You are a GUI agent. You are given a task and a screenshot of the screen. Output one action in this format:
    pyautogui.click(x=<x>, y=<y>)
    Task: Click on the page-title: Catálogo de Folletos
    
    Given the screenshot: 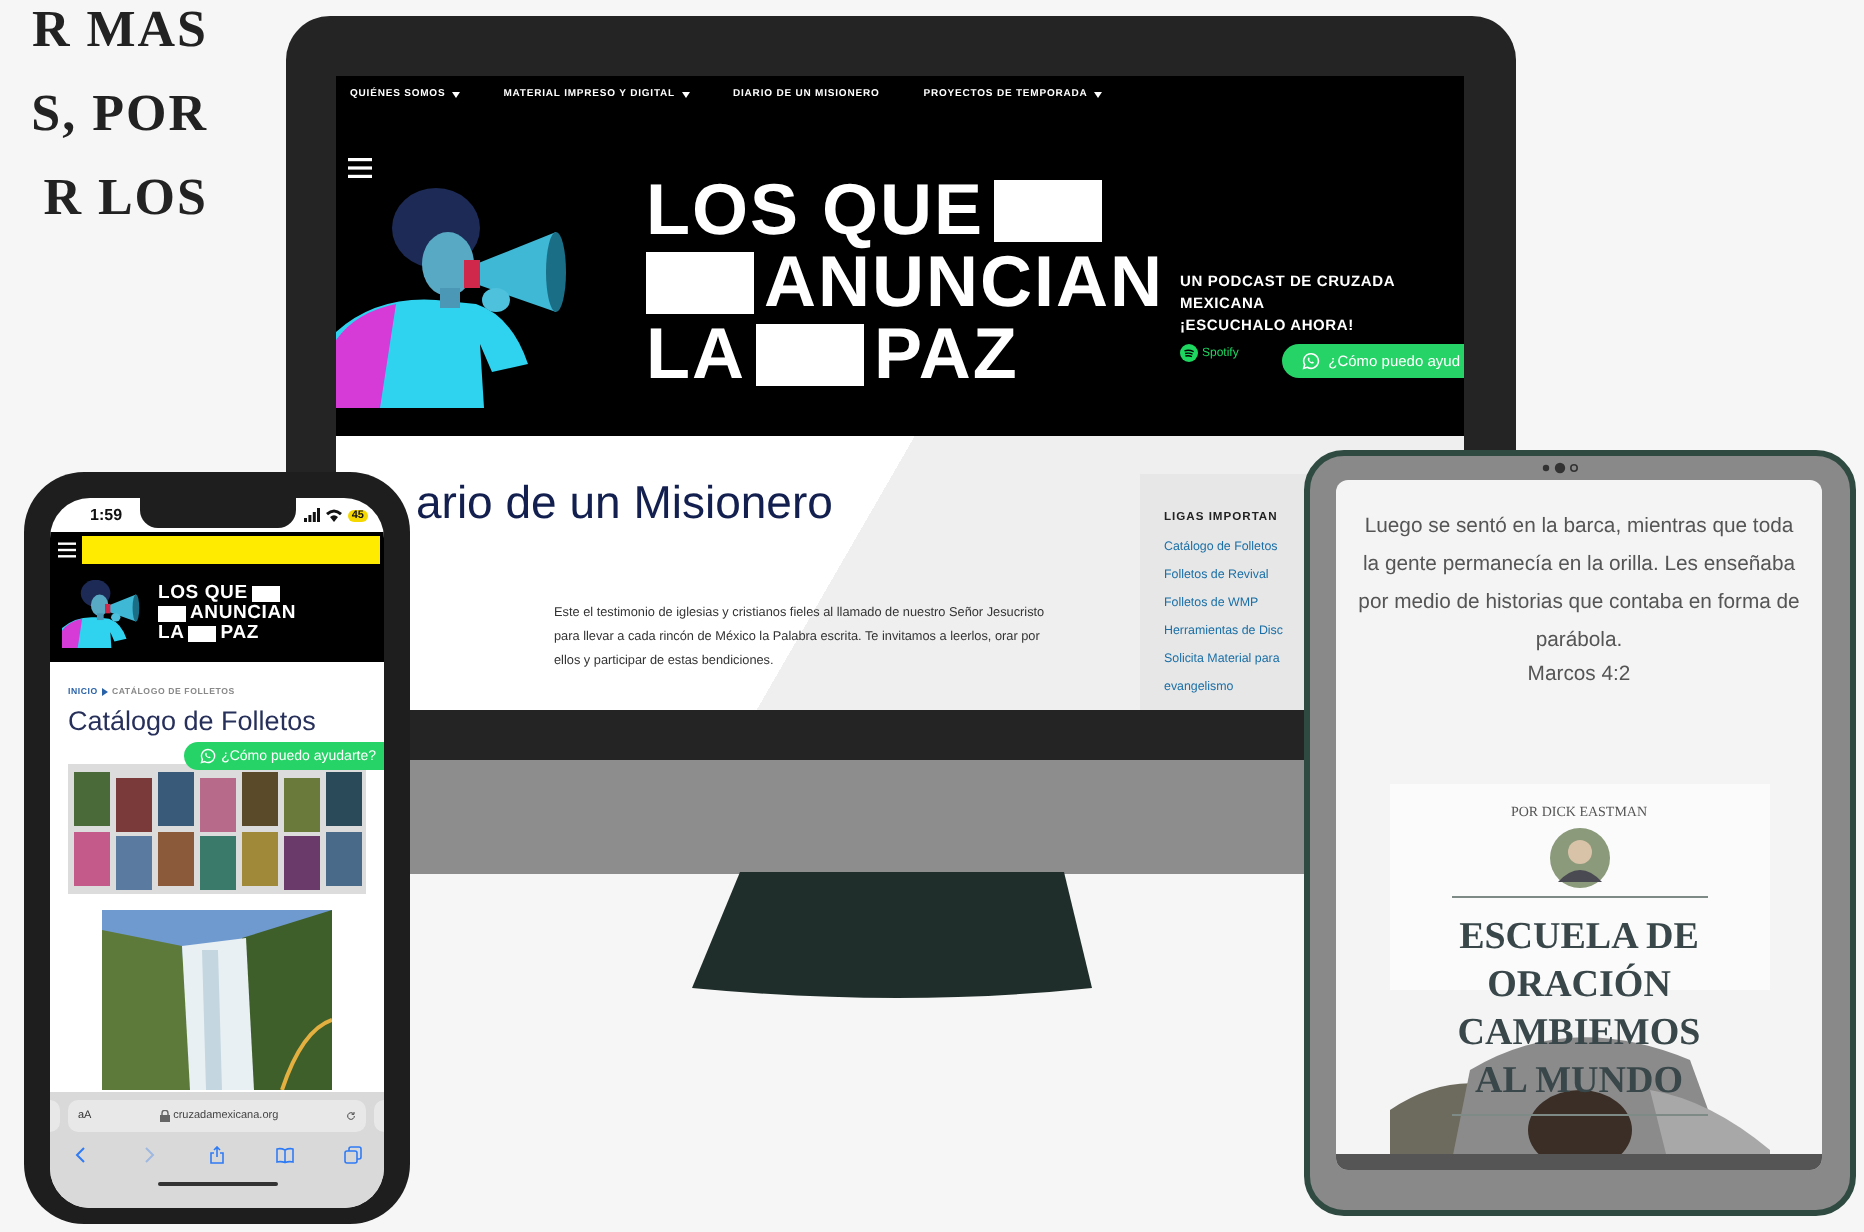 What is the action you would take?
    pyautogui.click(x=193, y=721)
    